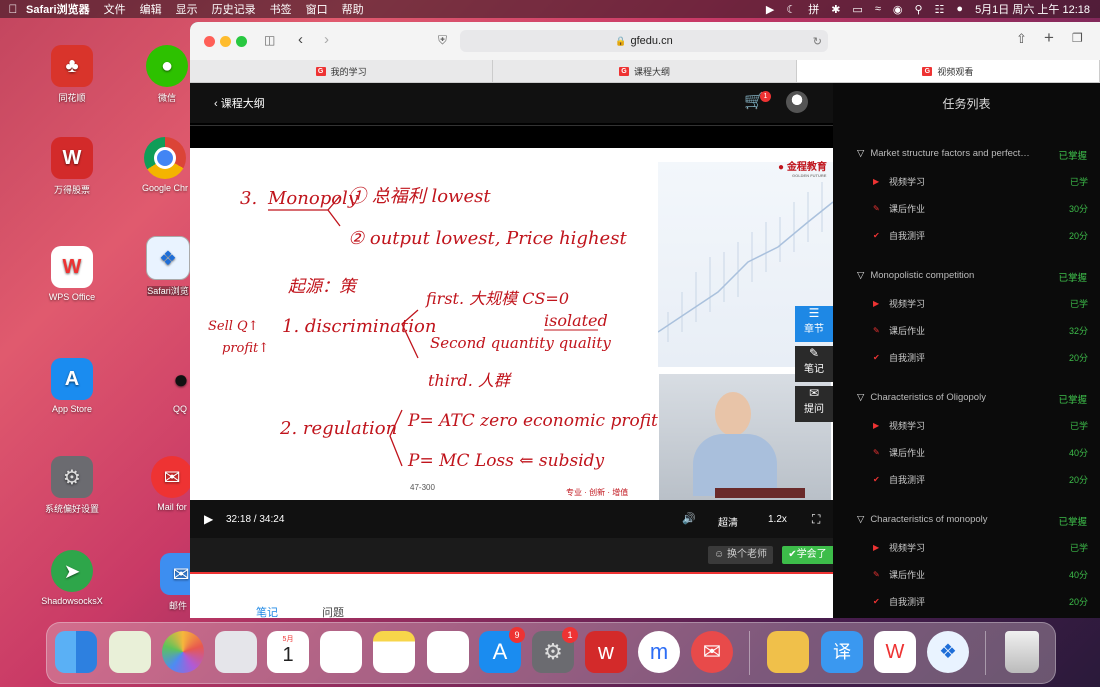 The height and width of the screenshot is (687, 1100). What do you see at coordinates (288, 655) in the screenshot?
I see `calendar-day: 1` at bounding box center [288, 655].